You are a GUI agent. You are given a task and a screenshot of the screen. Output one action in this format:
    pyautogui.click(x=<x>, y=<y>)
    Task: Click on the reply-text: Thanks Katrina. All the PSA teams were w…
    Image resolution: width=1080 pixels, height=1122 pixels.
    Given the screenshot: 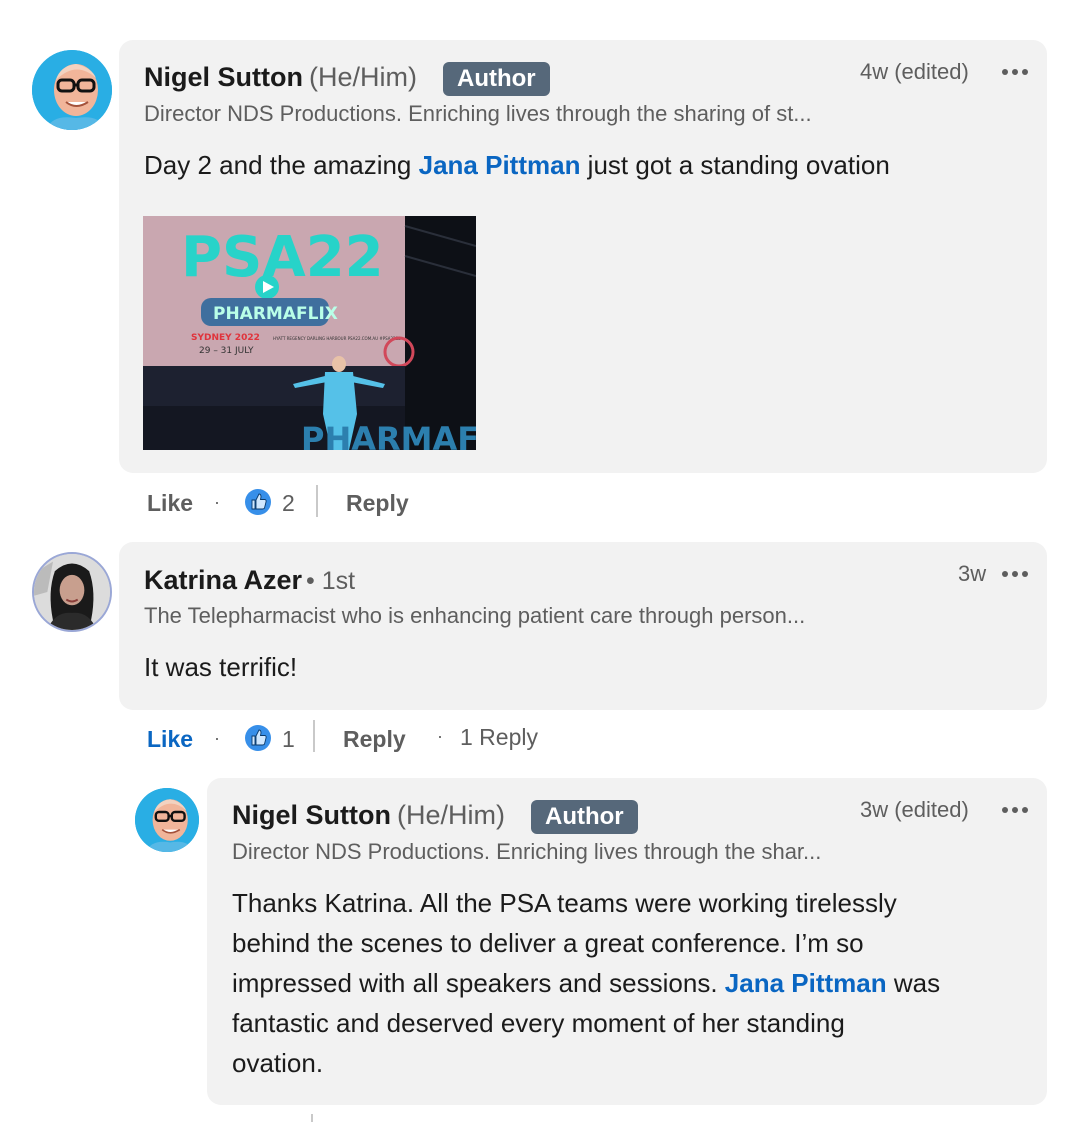 What is the action you would take?
    pyautogui.click(x=586, y=983)
    